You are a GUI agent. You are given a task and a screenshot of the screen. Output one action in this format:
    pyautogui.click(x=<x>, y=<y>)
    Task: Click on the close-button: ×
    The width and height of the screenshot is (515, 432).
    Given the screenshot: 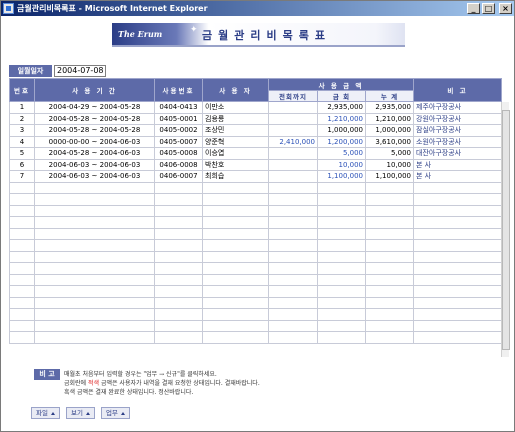 What is the action you would take?
    pyautogui.click(x=505, y=8)
    